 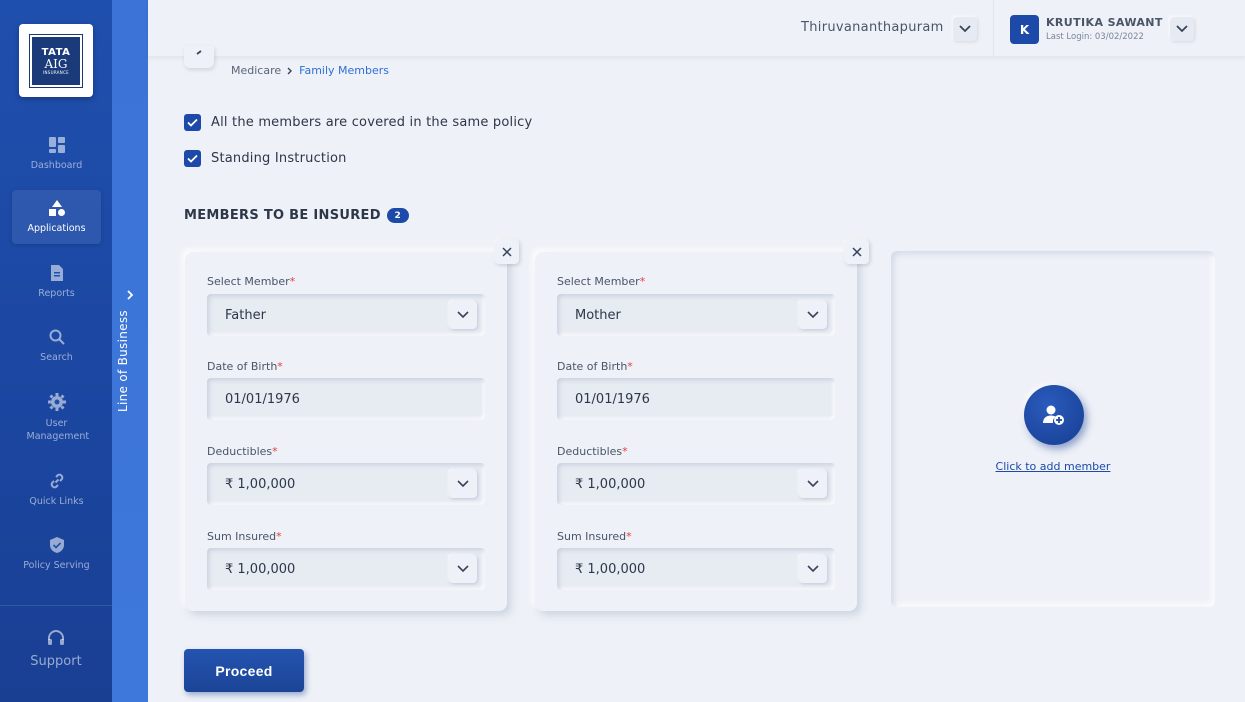 What do you see at coordinates (346, 315) in the screenshot?
I see `select-member-dropdown: Father` at bounding box center [346, 315].